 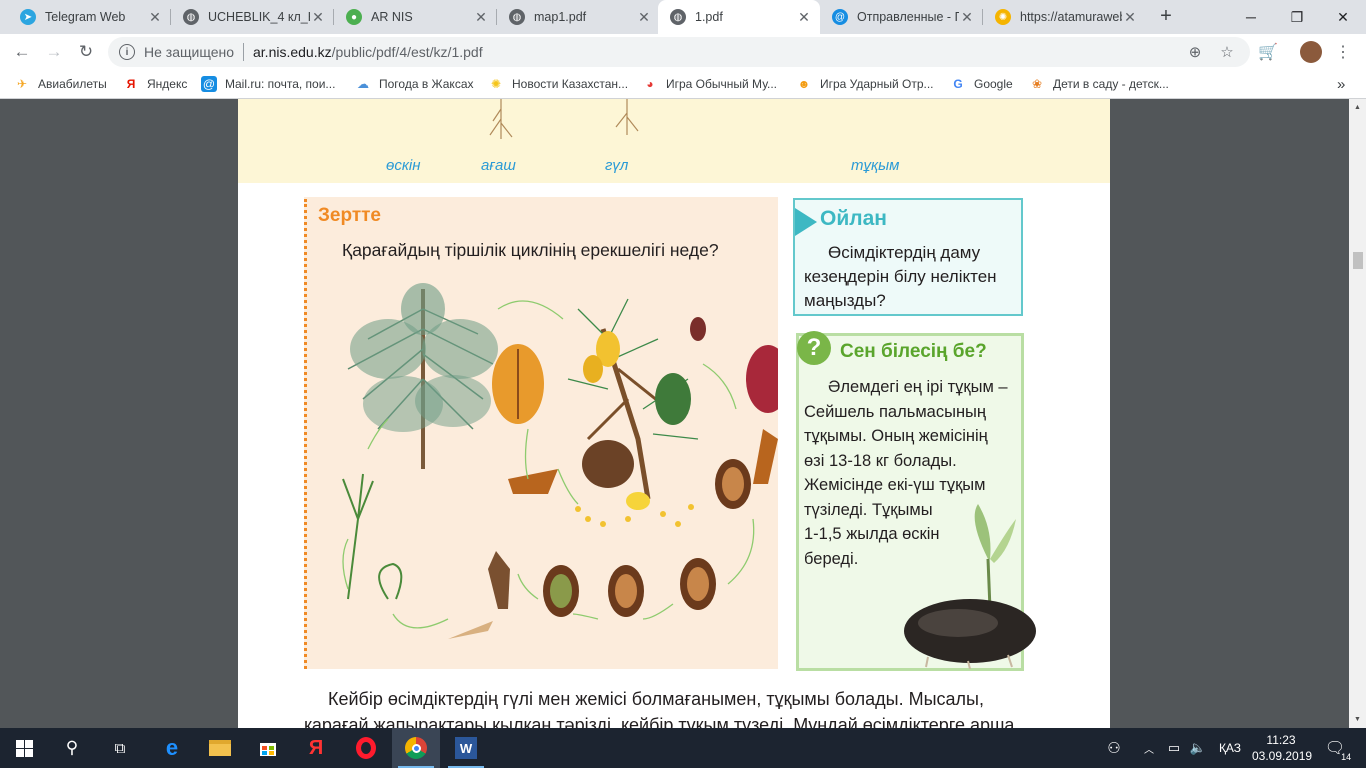 I want to click on url-path: /public/pdf/4/est/kz/1.pdf, so click(x=407, y=52).